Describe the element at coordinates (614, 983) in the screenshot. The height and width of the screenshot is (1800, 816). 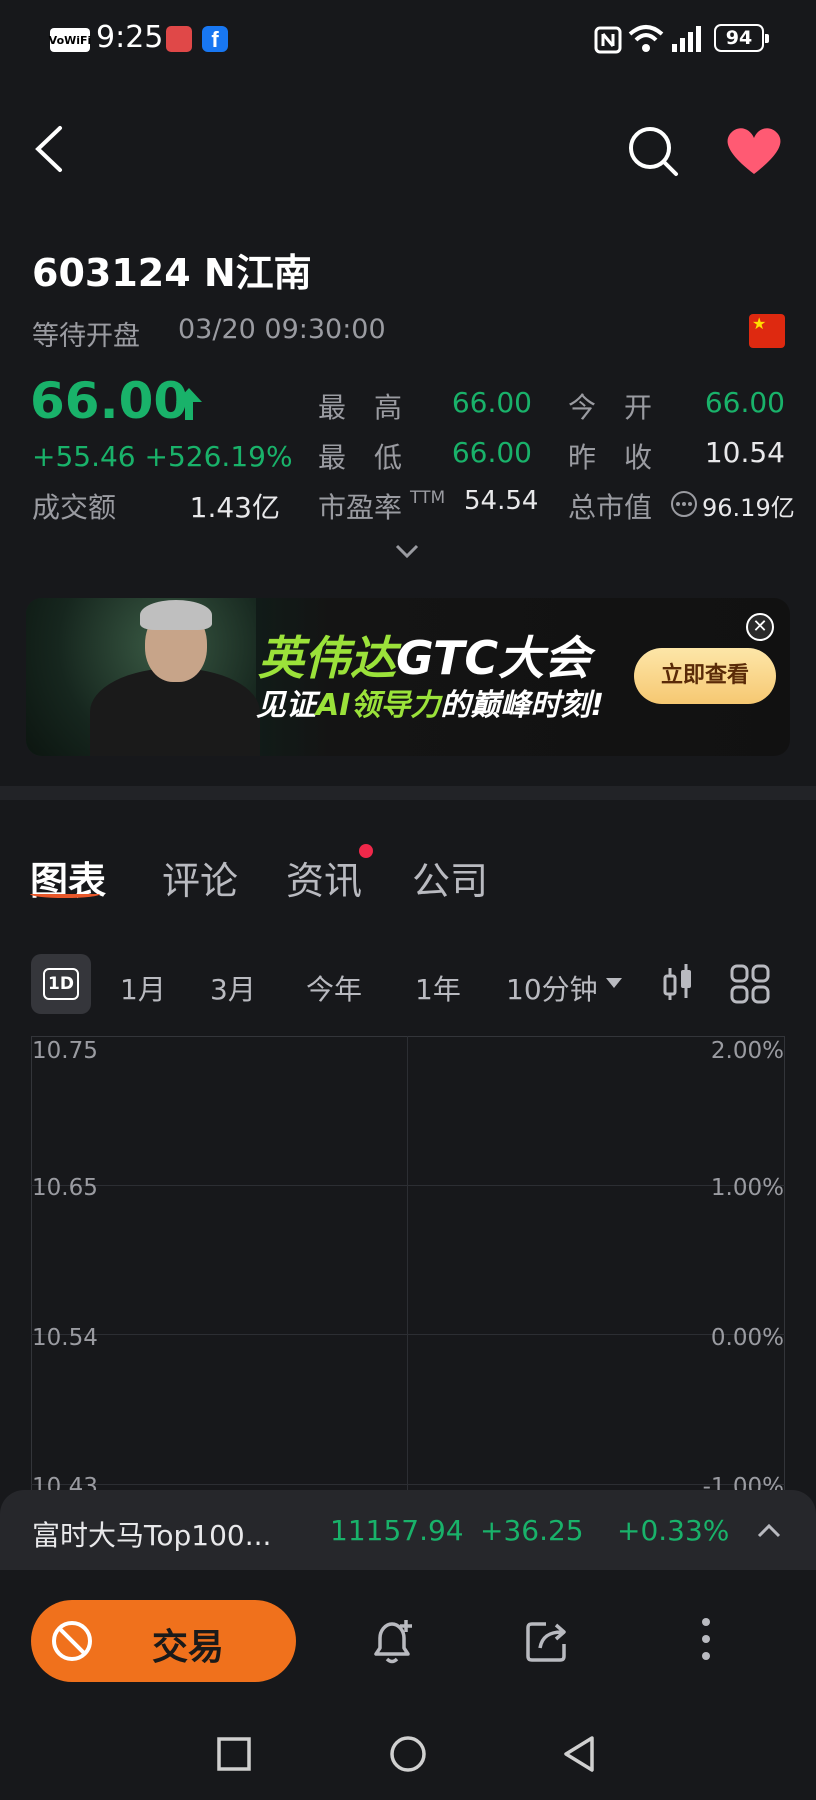
I see `dropdown-caret-icon` at that location.